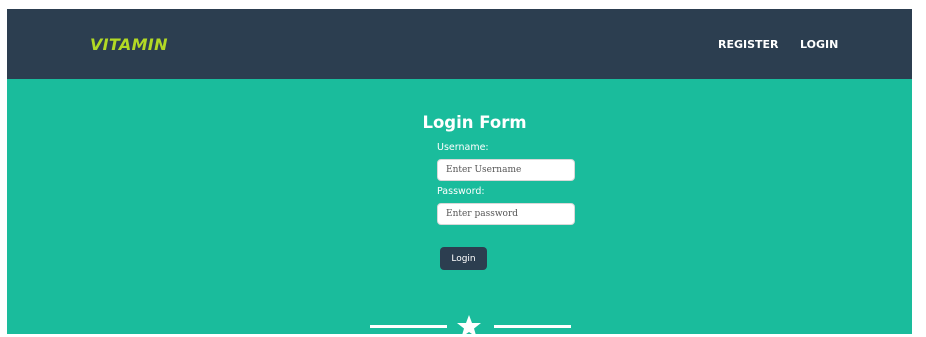 This screenshot has height=337, width=926. Describe the element at coordinates (532, 326) in the screenshot. I see `divider-line-right` at that location.